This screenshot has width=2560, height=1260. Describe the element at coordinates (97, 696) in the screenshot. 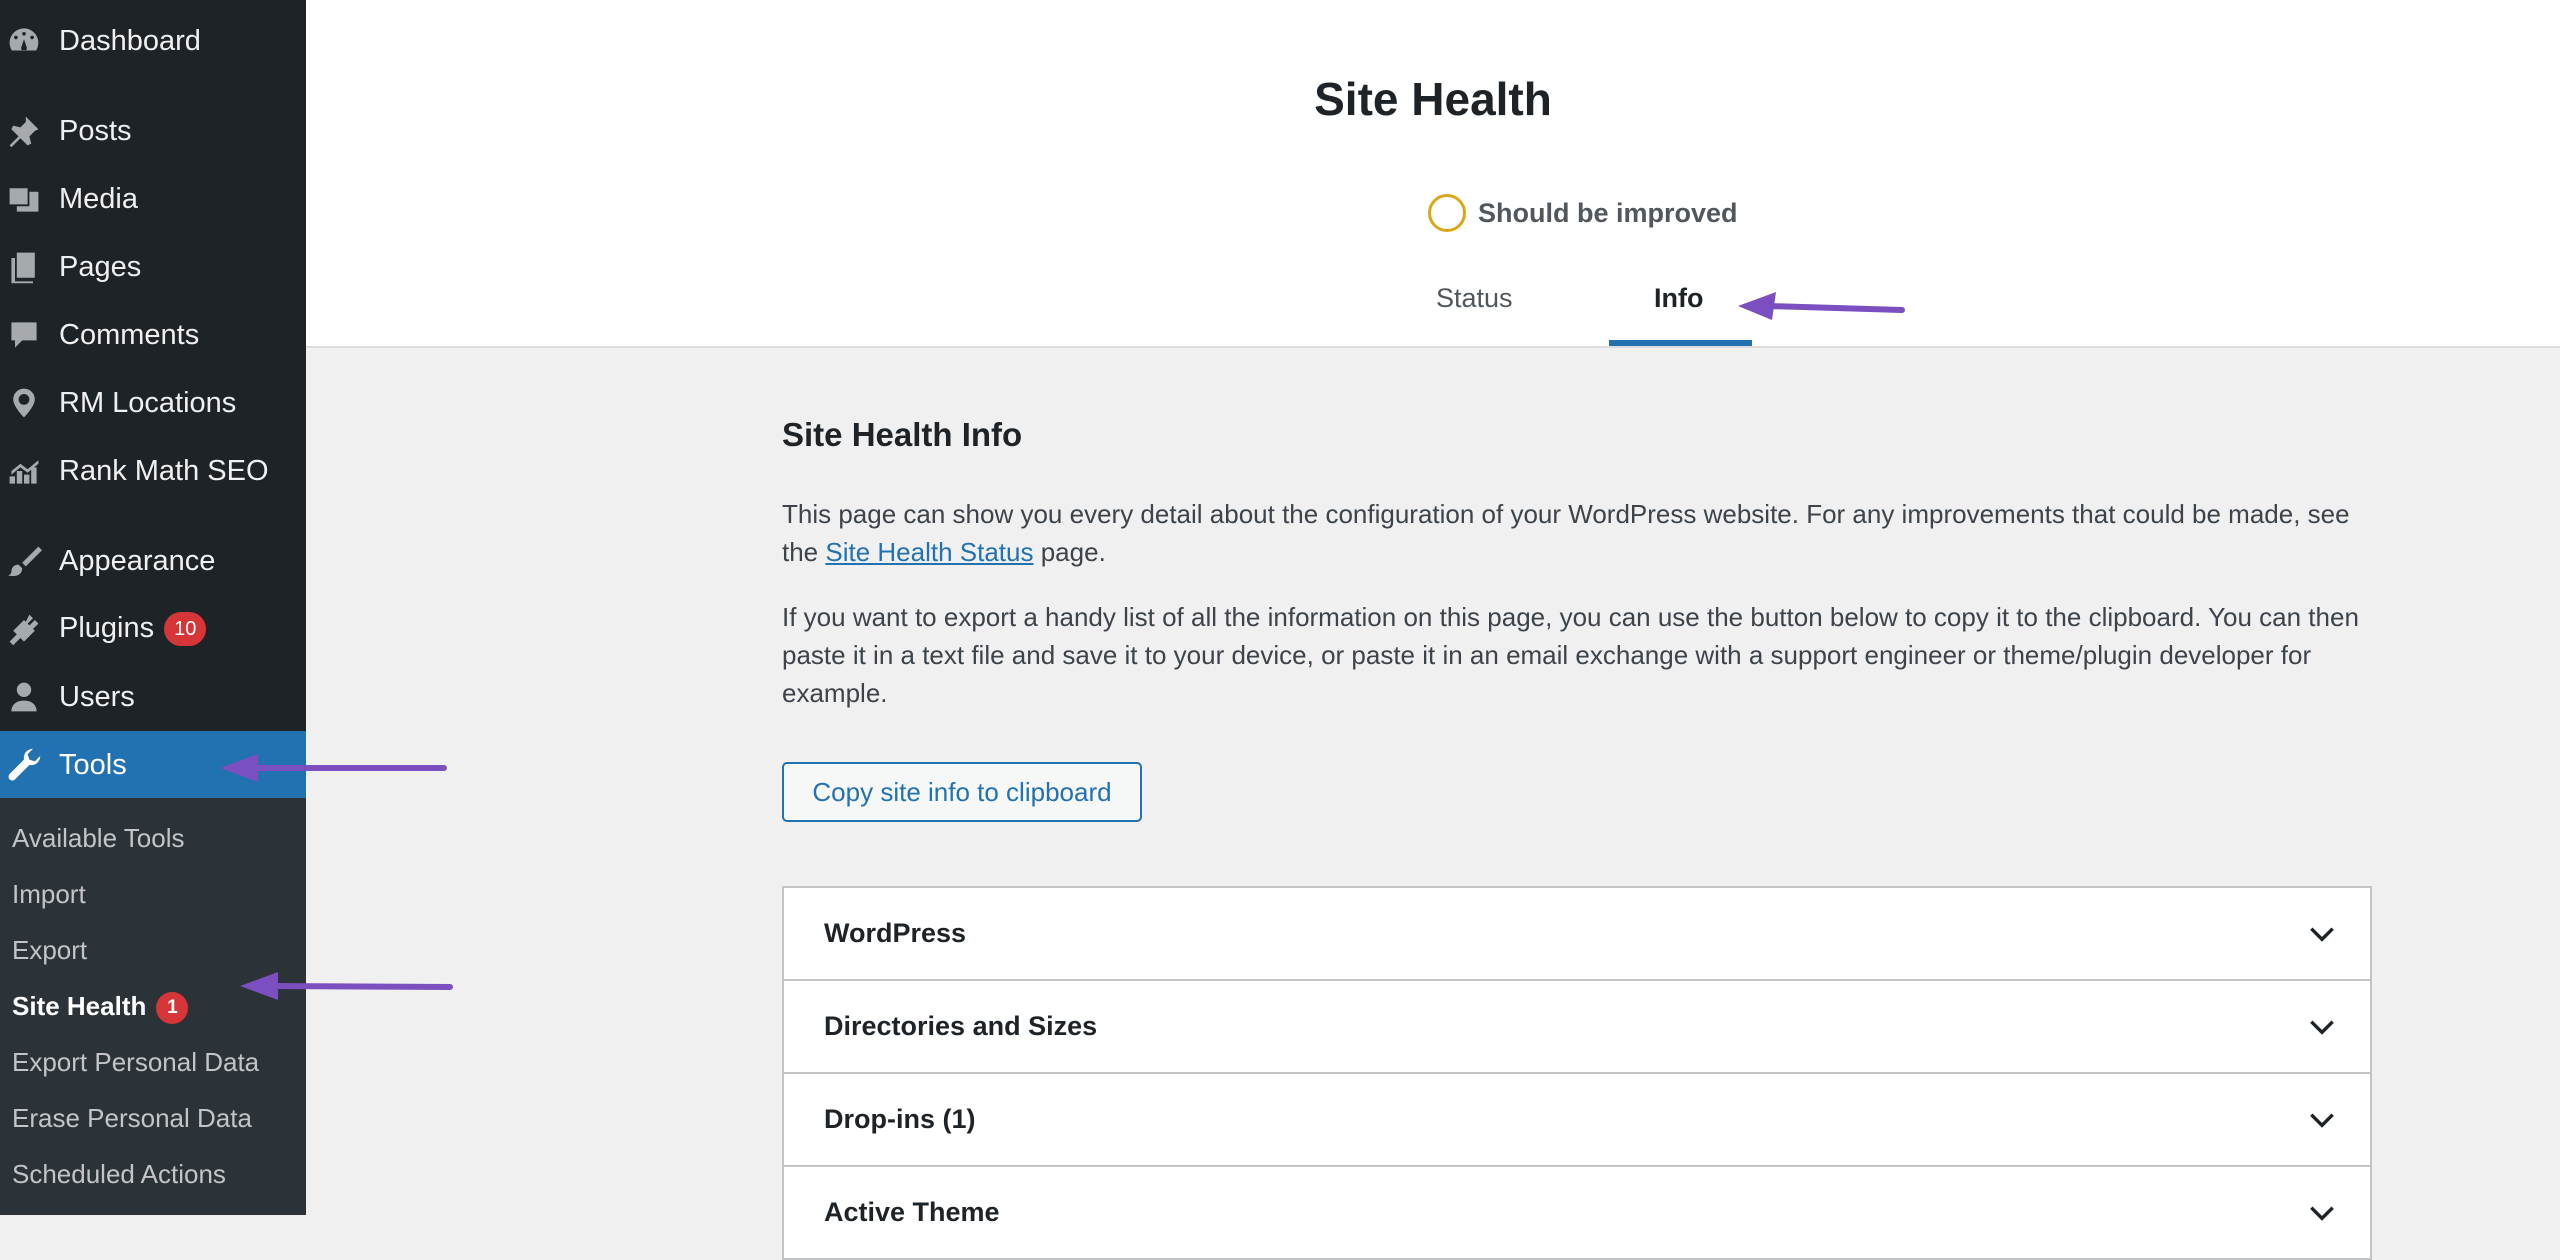

I see `menu-label: Users` at that location.